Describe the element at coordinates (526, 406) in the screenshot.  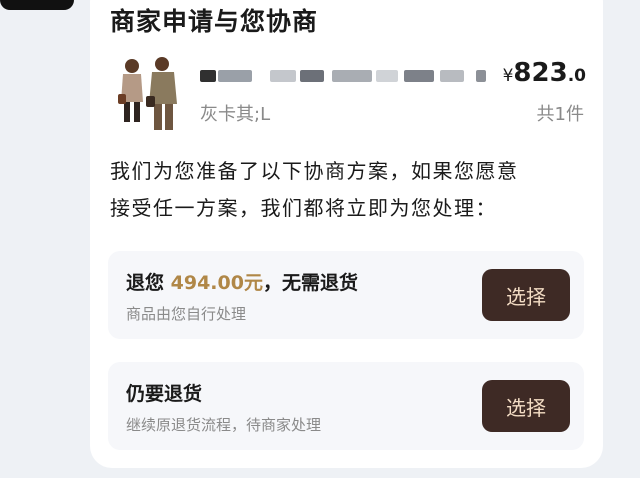
I see `select-button-return: 选择` at that location.